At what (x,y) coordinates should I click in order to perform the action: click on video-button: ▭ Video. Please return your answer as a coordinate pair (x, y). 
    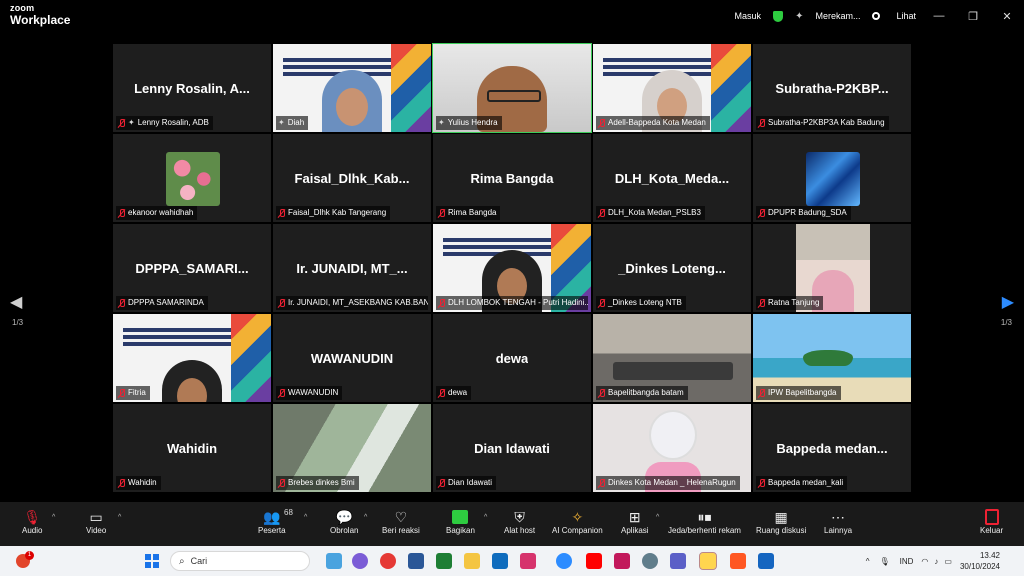
    Looking at the image, I should click on (96, 521).